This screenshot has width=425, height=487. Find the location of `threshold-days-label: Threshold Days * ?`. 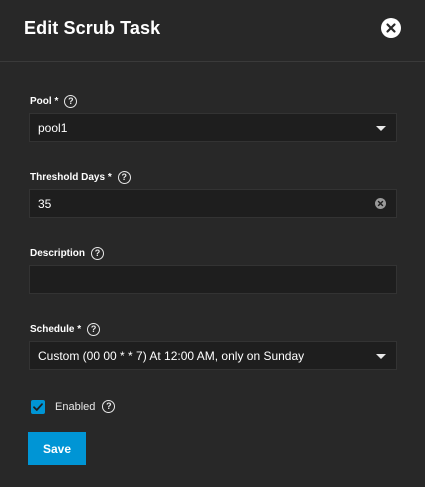

threshold-days-label: Threshold Days * ? is located at coordinates (80, 177).